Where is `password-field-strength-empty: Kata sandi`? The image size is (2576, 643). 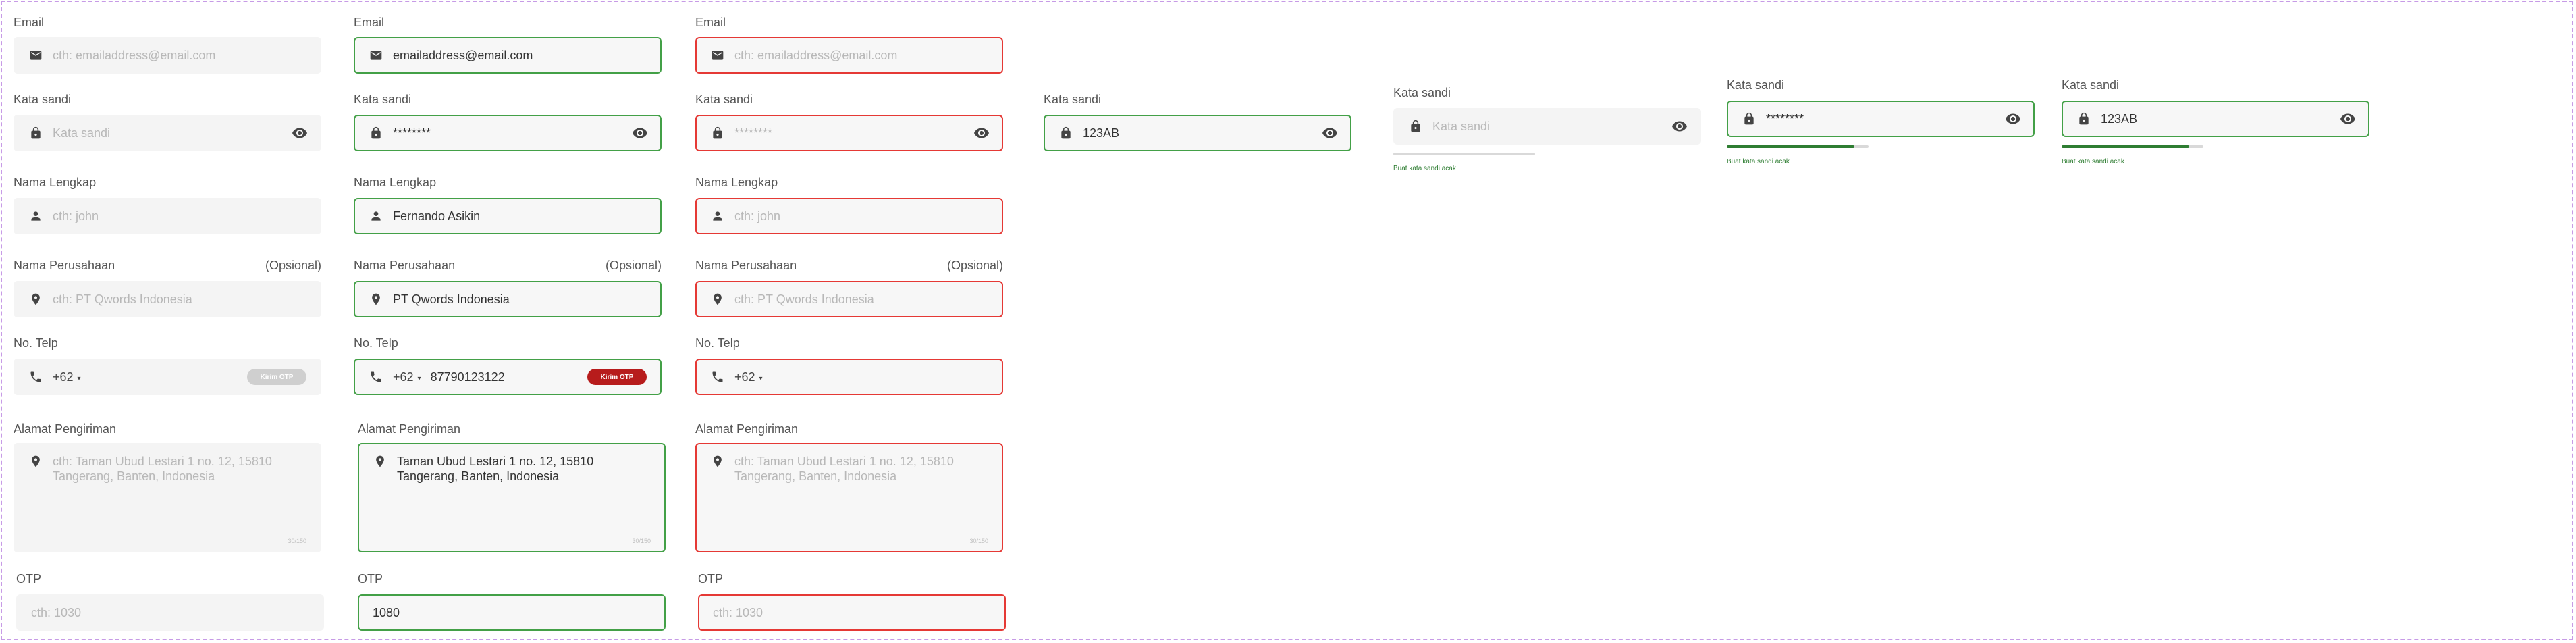
password-field-strength-empty: Kata sandi is located at coordinates (1547, 127).